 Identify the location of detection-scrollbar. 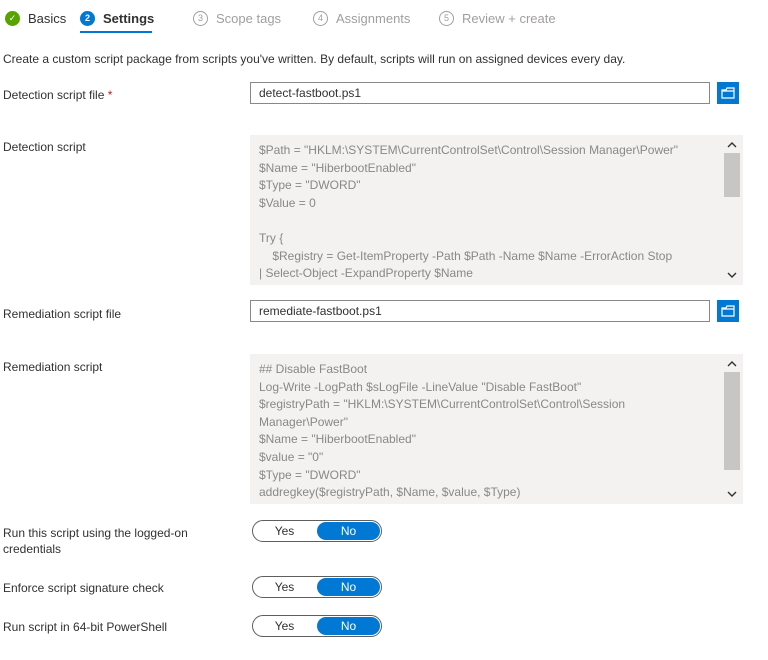
(732, 210).